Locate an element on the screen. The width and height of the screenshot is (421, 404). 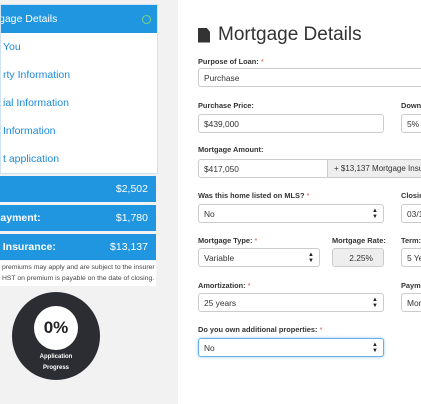
term-label: Term: is located at coordinates (411, 240).